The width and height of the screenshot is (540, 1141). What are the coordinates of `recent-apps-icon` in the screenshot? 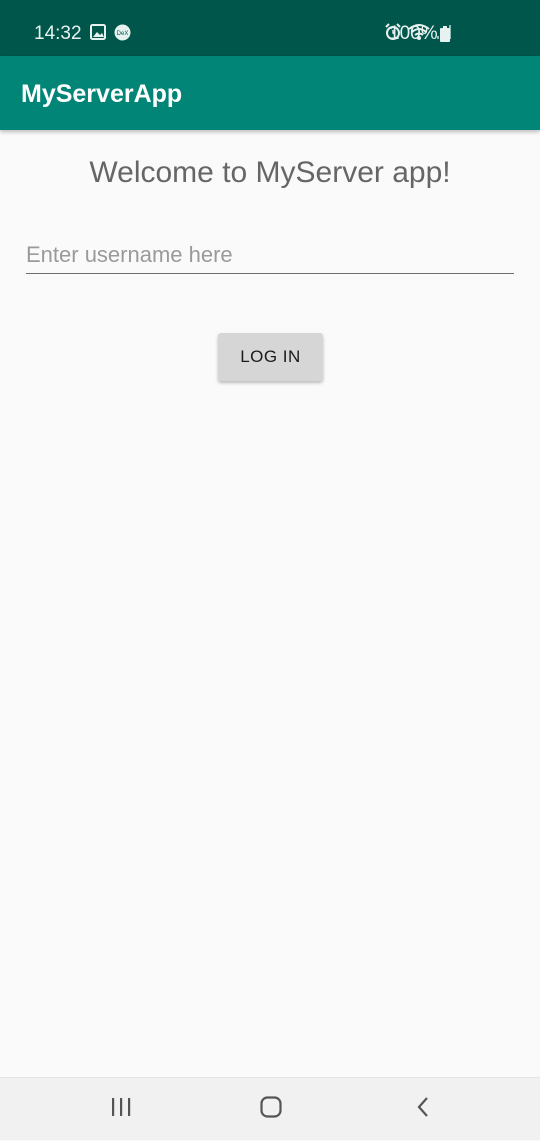 It's located at (121, 1109).